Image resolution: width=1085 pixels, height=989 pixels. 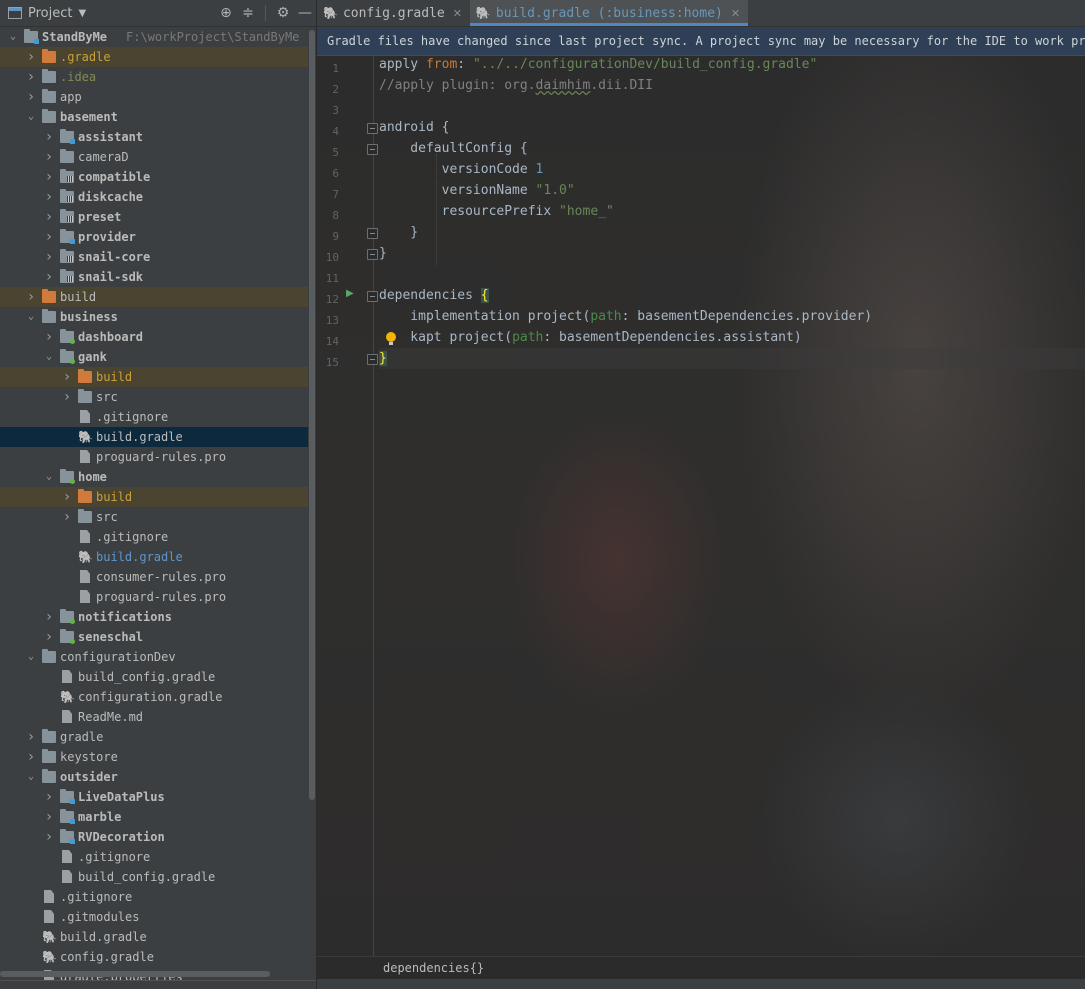 What do you see at coordinates (154, 637) in the screenshot?
I see `tree-item: › seneschal` at bounding box center [154, 637].